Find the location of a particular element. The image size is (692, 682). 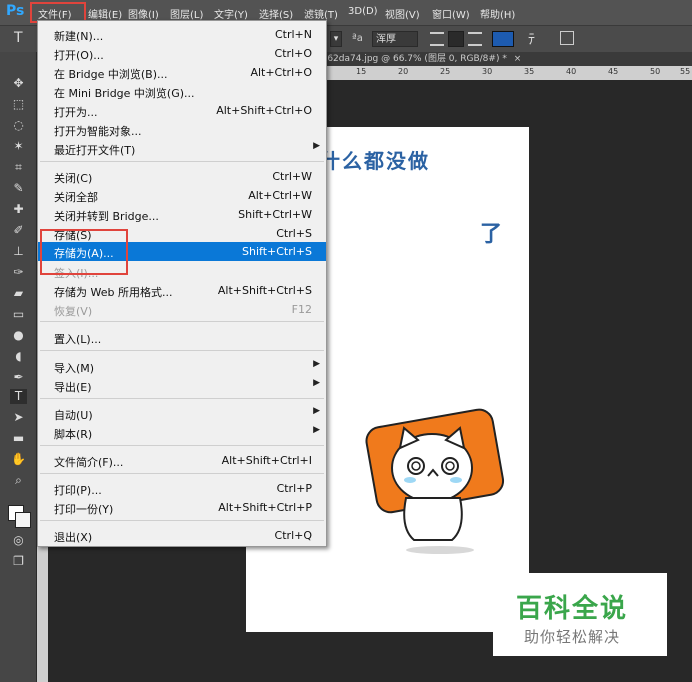

menu-select: 选择(S) is located at coordinates (276, 13).